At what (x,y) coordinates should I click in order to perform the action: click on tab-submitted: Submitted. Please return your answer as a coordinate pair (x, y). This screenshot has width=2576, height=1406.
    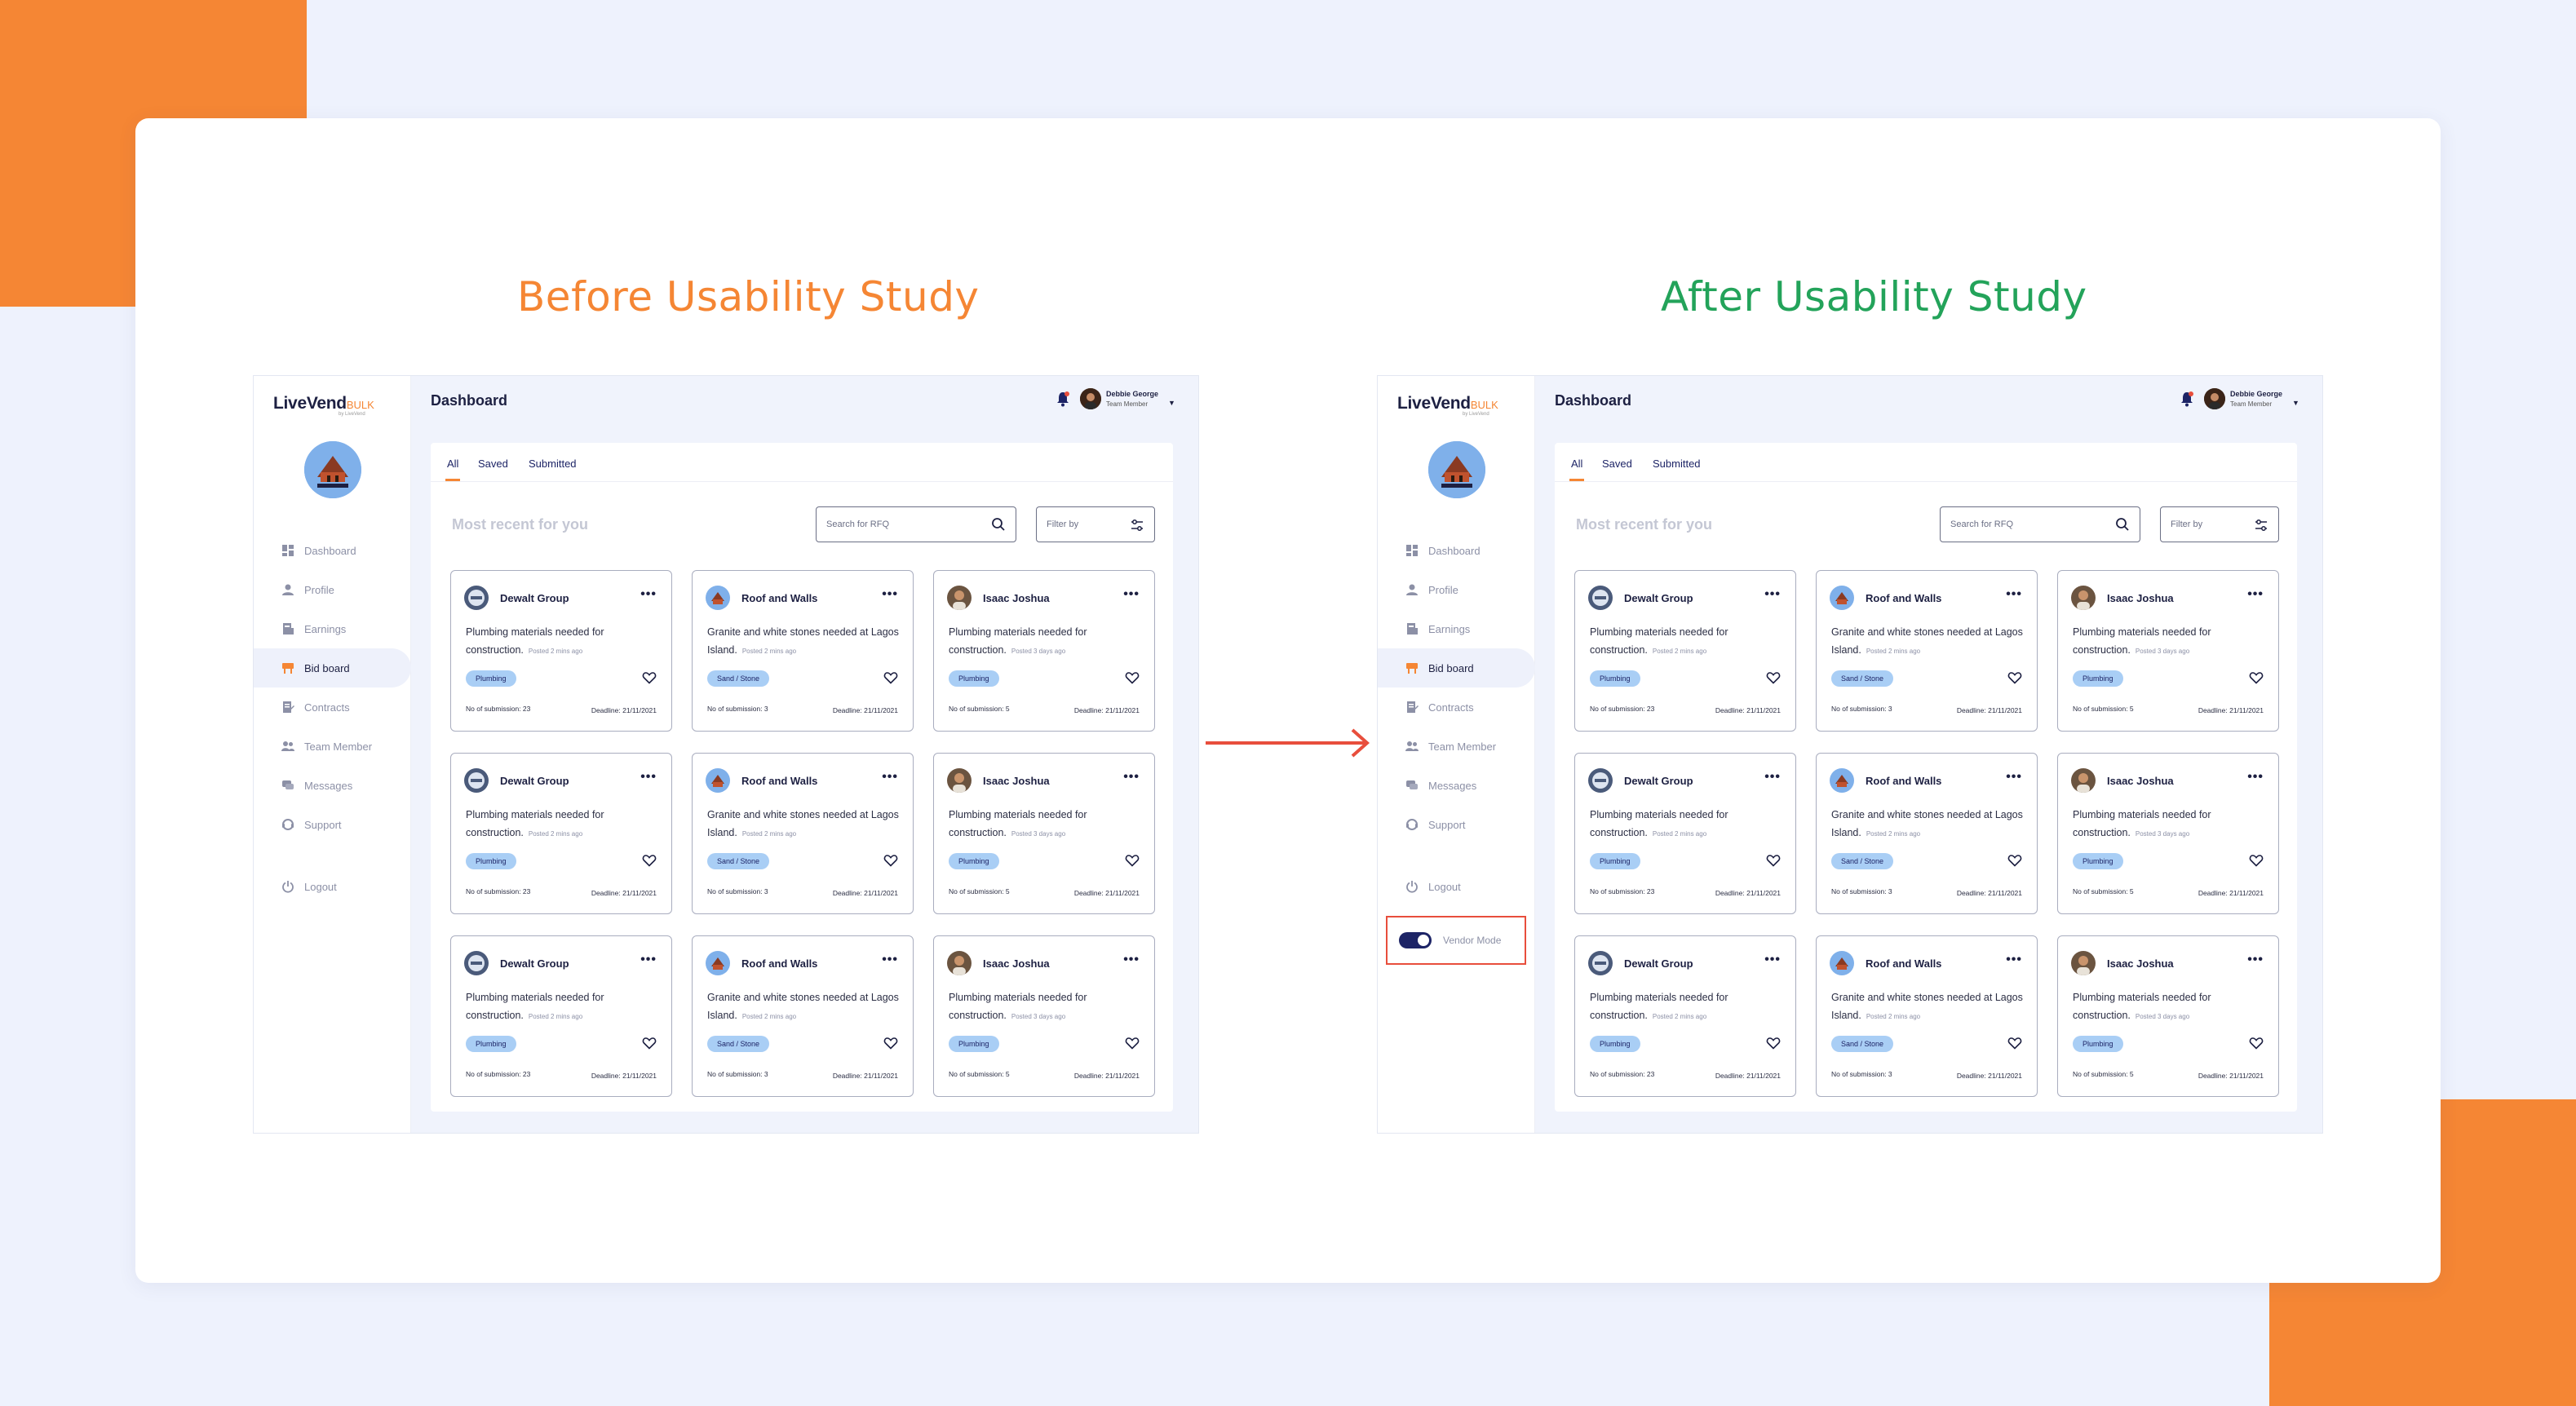
    Looking at the image, I should click on (1677, 464).